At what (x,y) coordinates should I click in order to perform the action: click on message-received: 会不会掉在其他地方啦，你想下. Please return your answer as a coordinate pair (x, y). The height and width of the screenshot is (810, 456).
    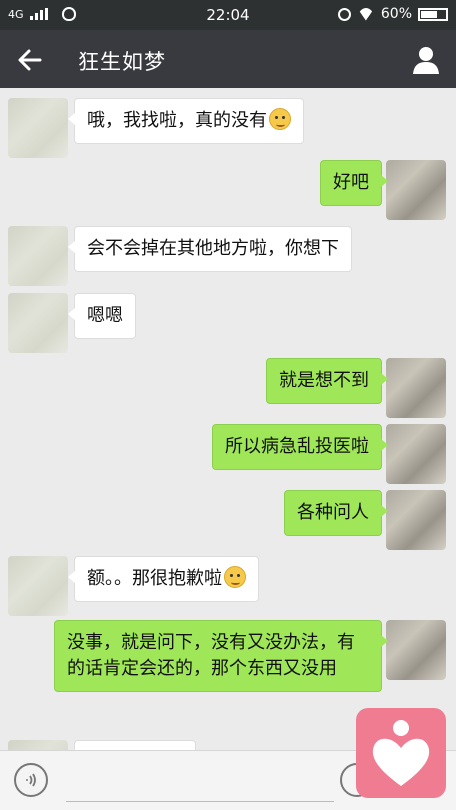
    Looking at the image, I should click on (210, 249).